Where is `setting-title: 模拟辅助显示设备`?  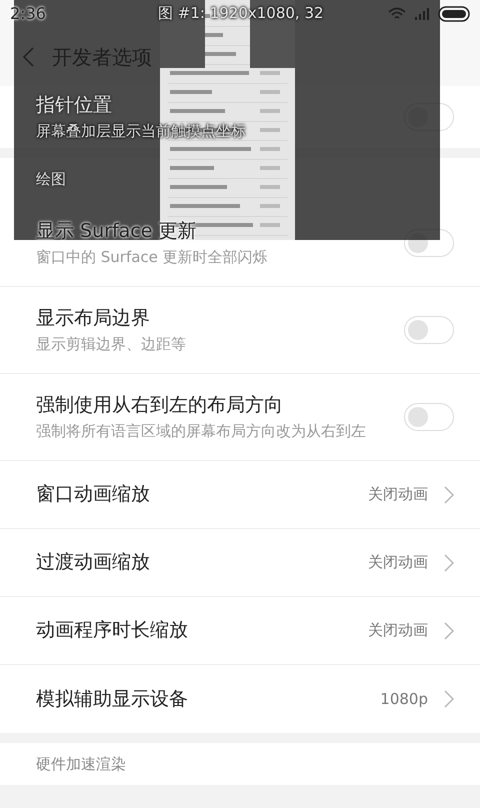
setting-title: 模拟辅助显示设备 is located at coordinates (112, 699).